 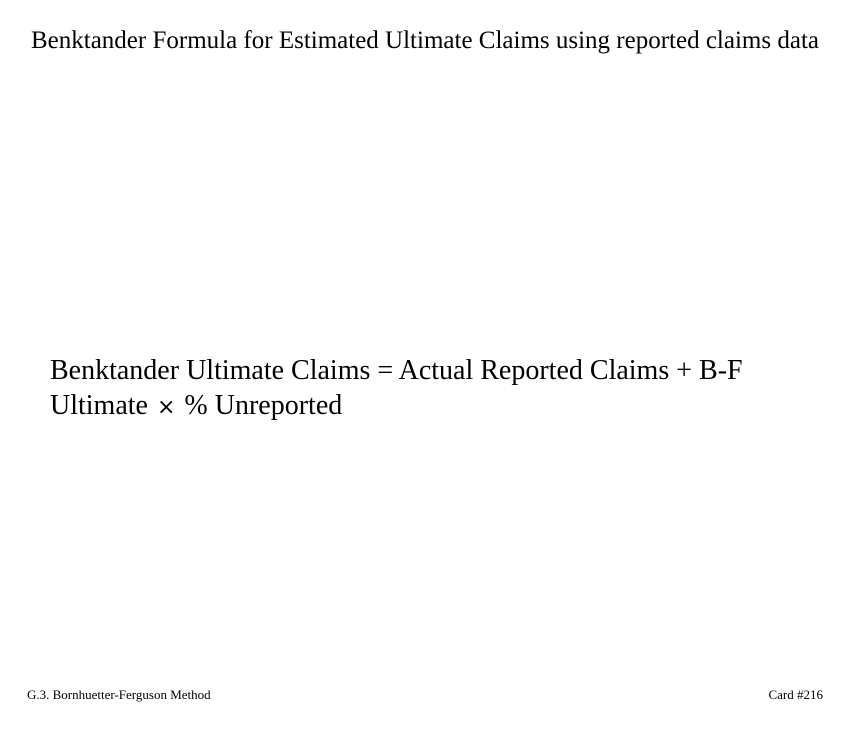 I want to click on formula-right-side: % Unreported, so click(x=263, y=405).